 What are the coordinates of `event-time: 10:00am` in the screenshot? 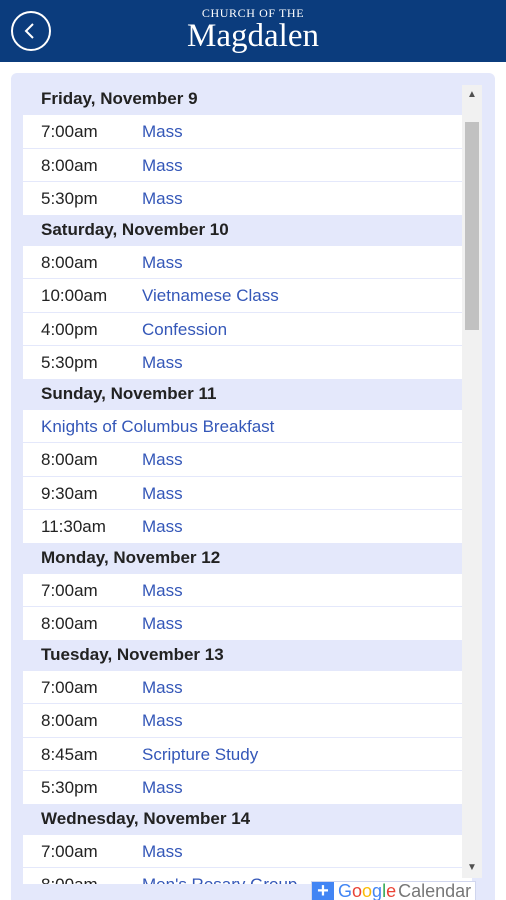 It's located at (74, 295).